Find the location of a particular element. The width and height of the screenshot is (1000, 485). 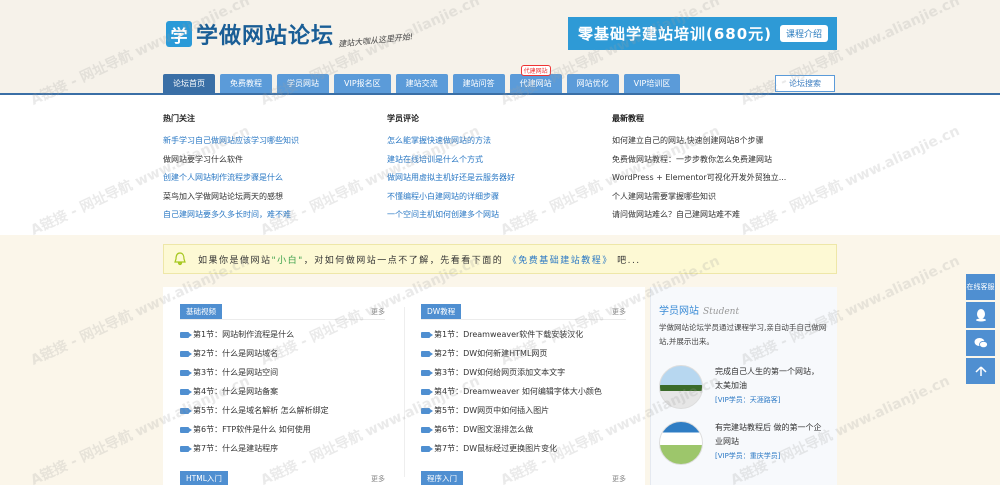

notice-tutorial-link: 《免费基础建站教程》 is located at coordinates (560, 261).